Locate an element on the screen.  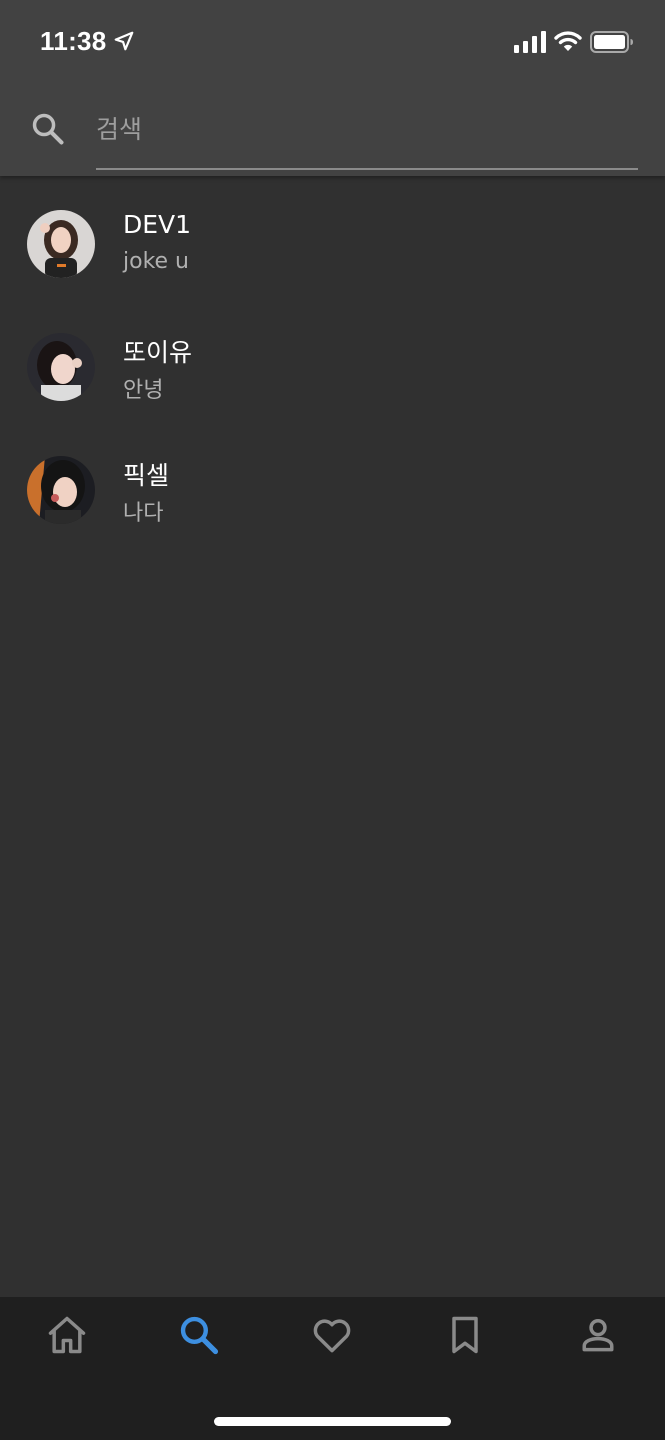
user-subtitle: joke u is located at coordinates (156, 261).